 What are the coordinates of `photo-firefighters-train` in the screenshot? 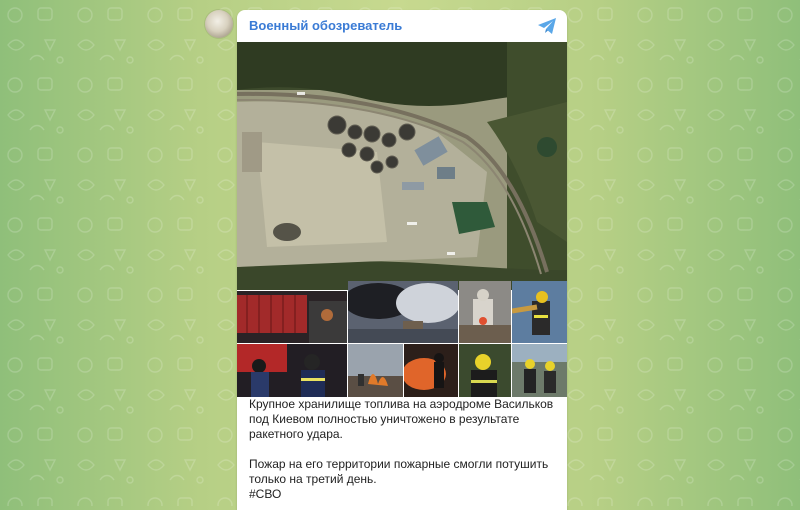 It's located at (292, 317).